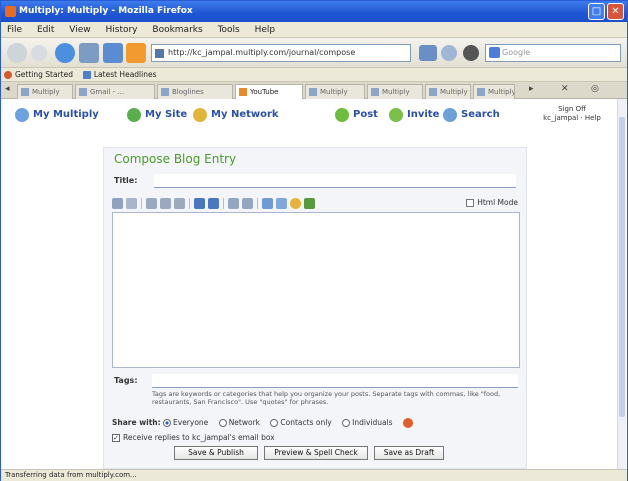 The height and width of the screenshot is (481, 628). Describe the element at coordinates (335, 181) in the screenshot. I see `title-input` at that location.